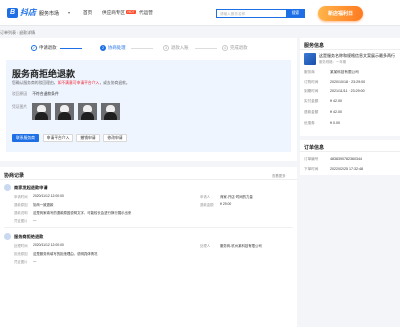 The width and height of the screenshot is (400, 327). I want to click on site-name: 服务市场, so click(49, 13).